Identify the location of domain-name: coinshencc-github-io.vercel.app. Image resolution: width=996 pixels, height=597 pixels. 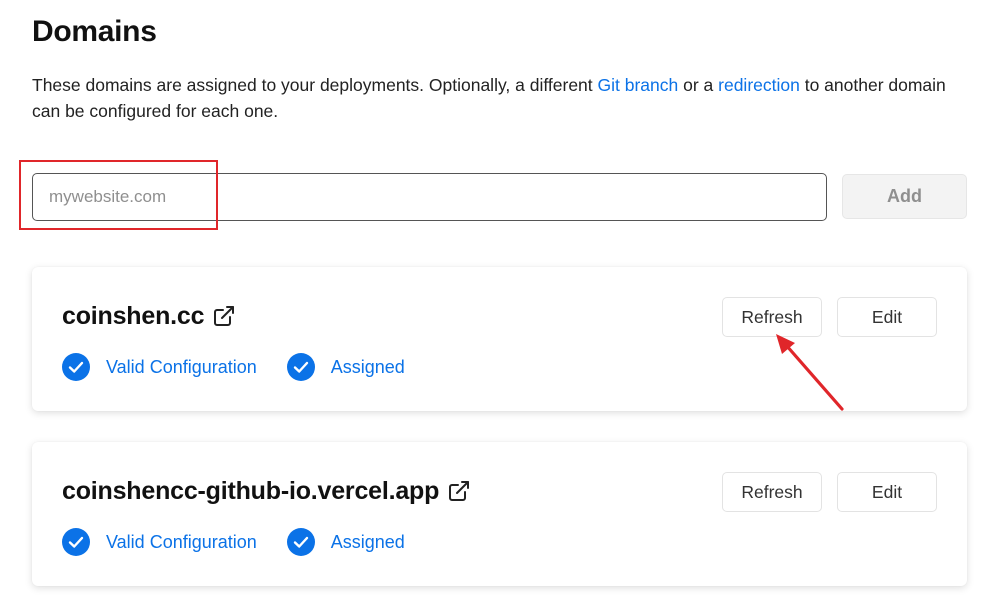
(250, 491).